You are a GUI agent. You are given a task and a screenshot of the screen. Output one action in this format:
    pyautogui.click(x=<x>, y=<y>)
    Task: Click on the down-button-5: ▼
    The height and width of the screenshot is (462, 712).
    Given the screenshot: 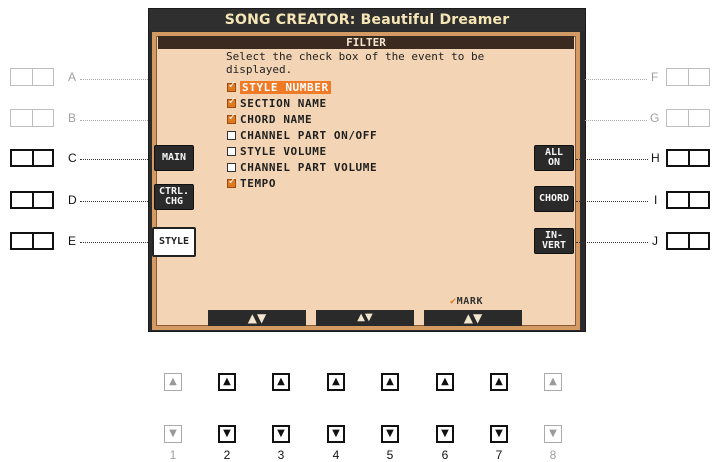 What is the action you would take?
    pyautogui.click(x=390, y=434)
    